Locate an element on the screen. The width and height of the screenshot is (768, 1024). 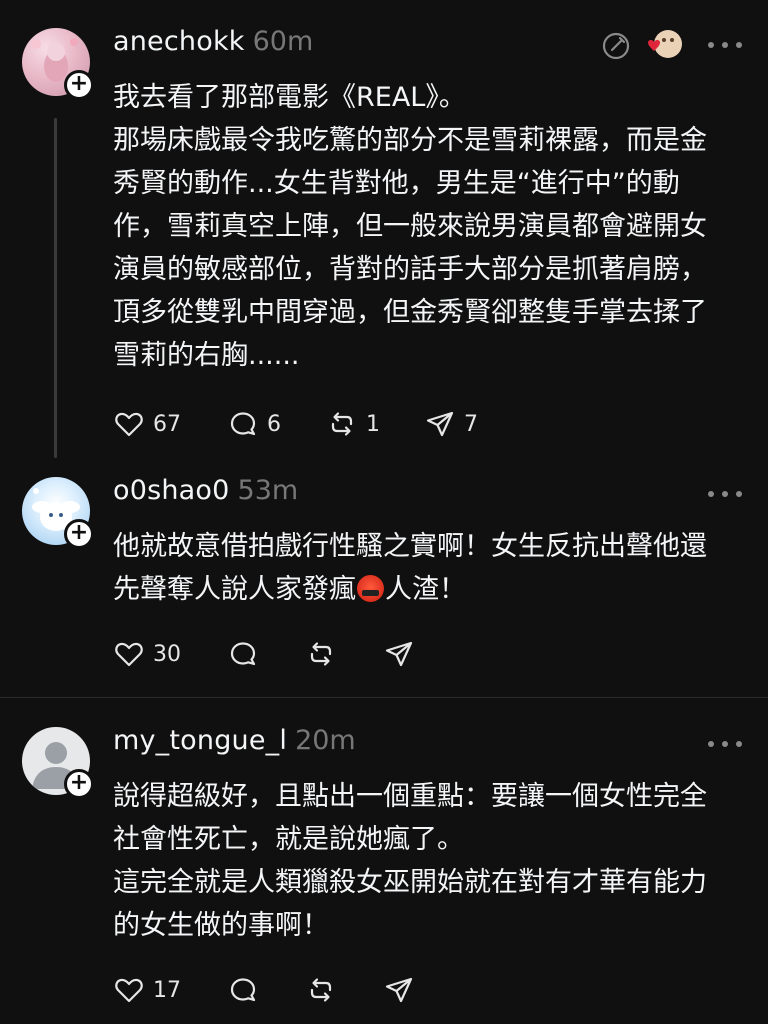
username: o0shao0 is located at coordinates (171, 490).